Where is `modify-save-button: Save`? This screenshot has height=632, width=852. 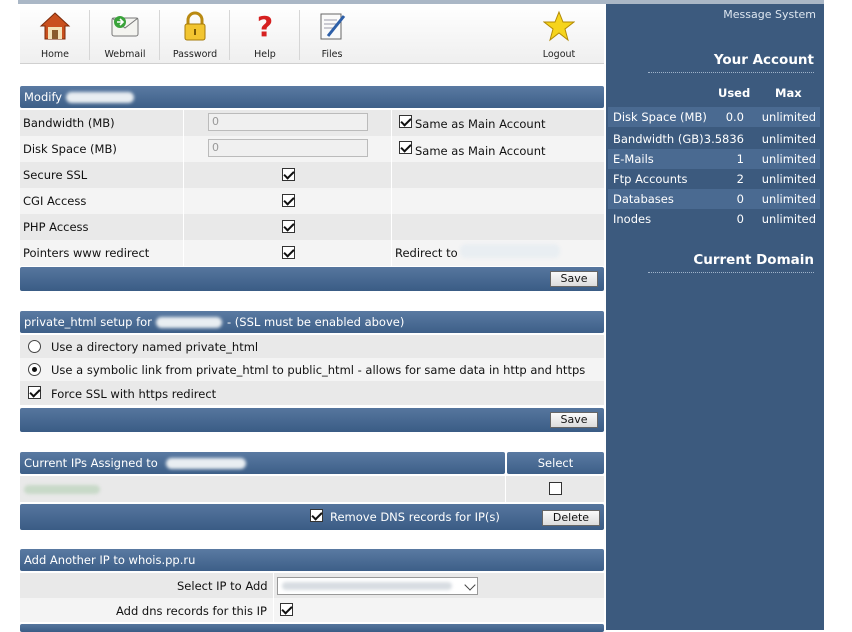 modify-save-button: Save is located at coordinates (574, 279).